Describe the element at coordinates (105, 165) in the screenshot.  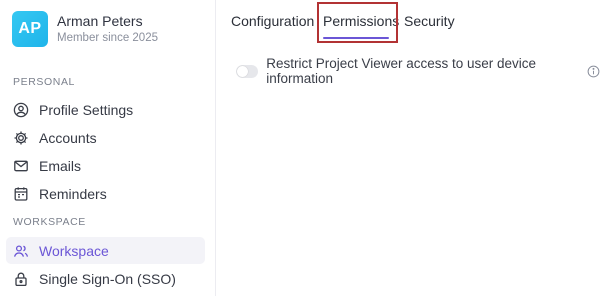
I see `sidebar-item-emails: Emails` at that location.